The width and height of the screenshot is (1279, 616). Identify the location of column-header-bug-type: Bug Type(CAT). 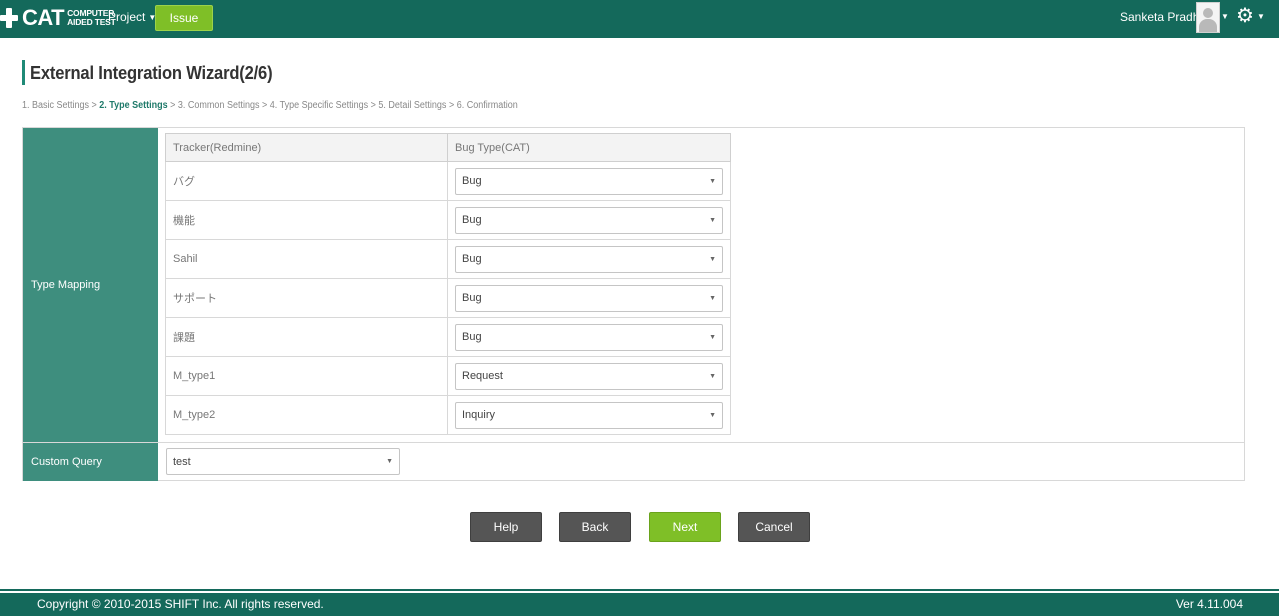
(589, 147).